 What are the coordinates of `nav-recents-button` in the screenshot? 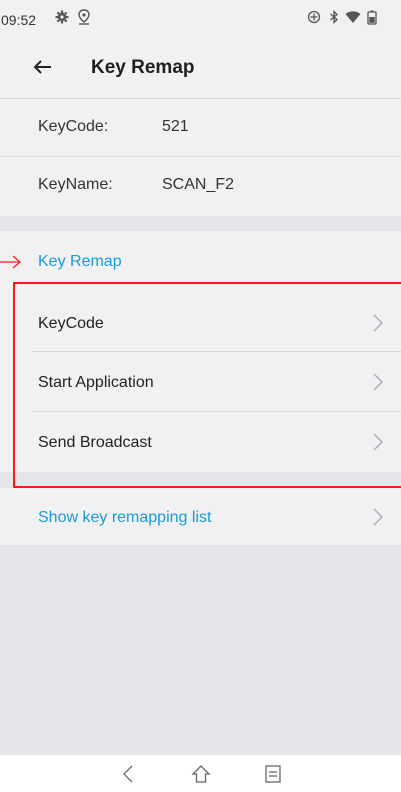 It's located at (273, 774).